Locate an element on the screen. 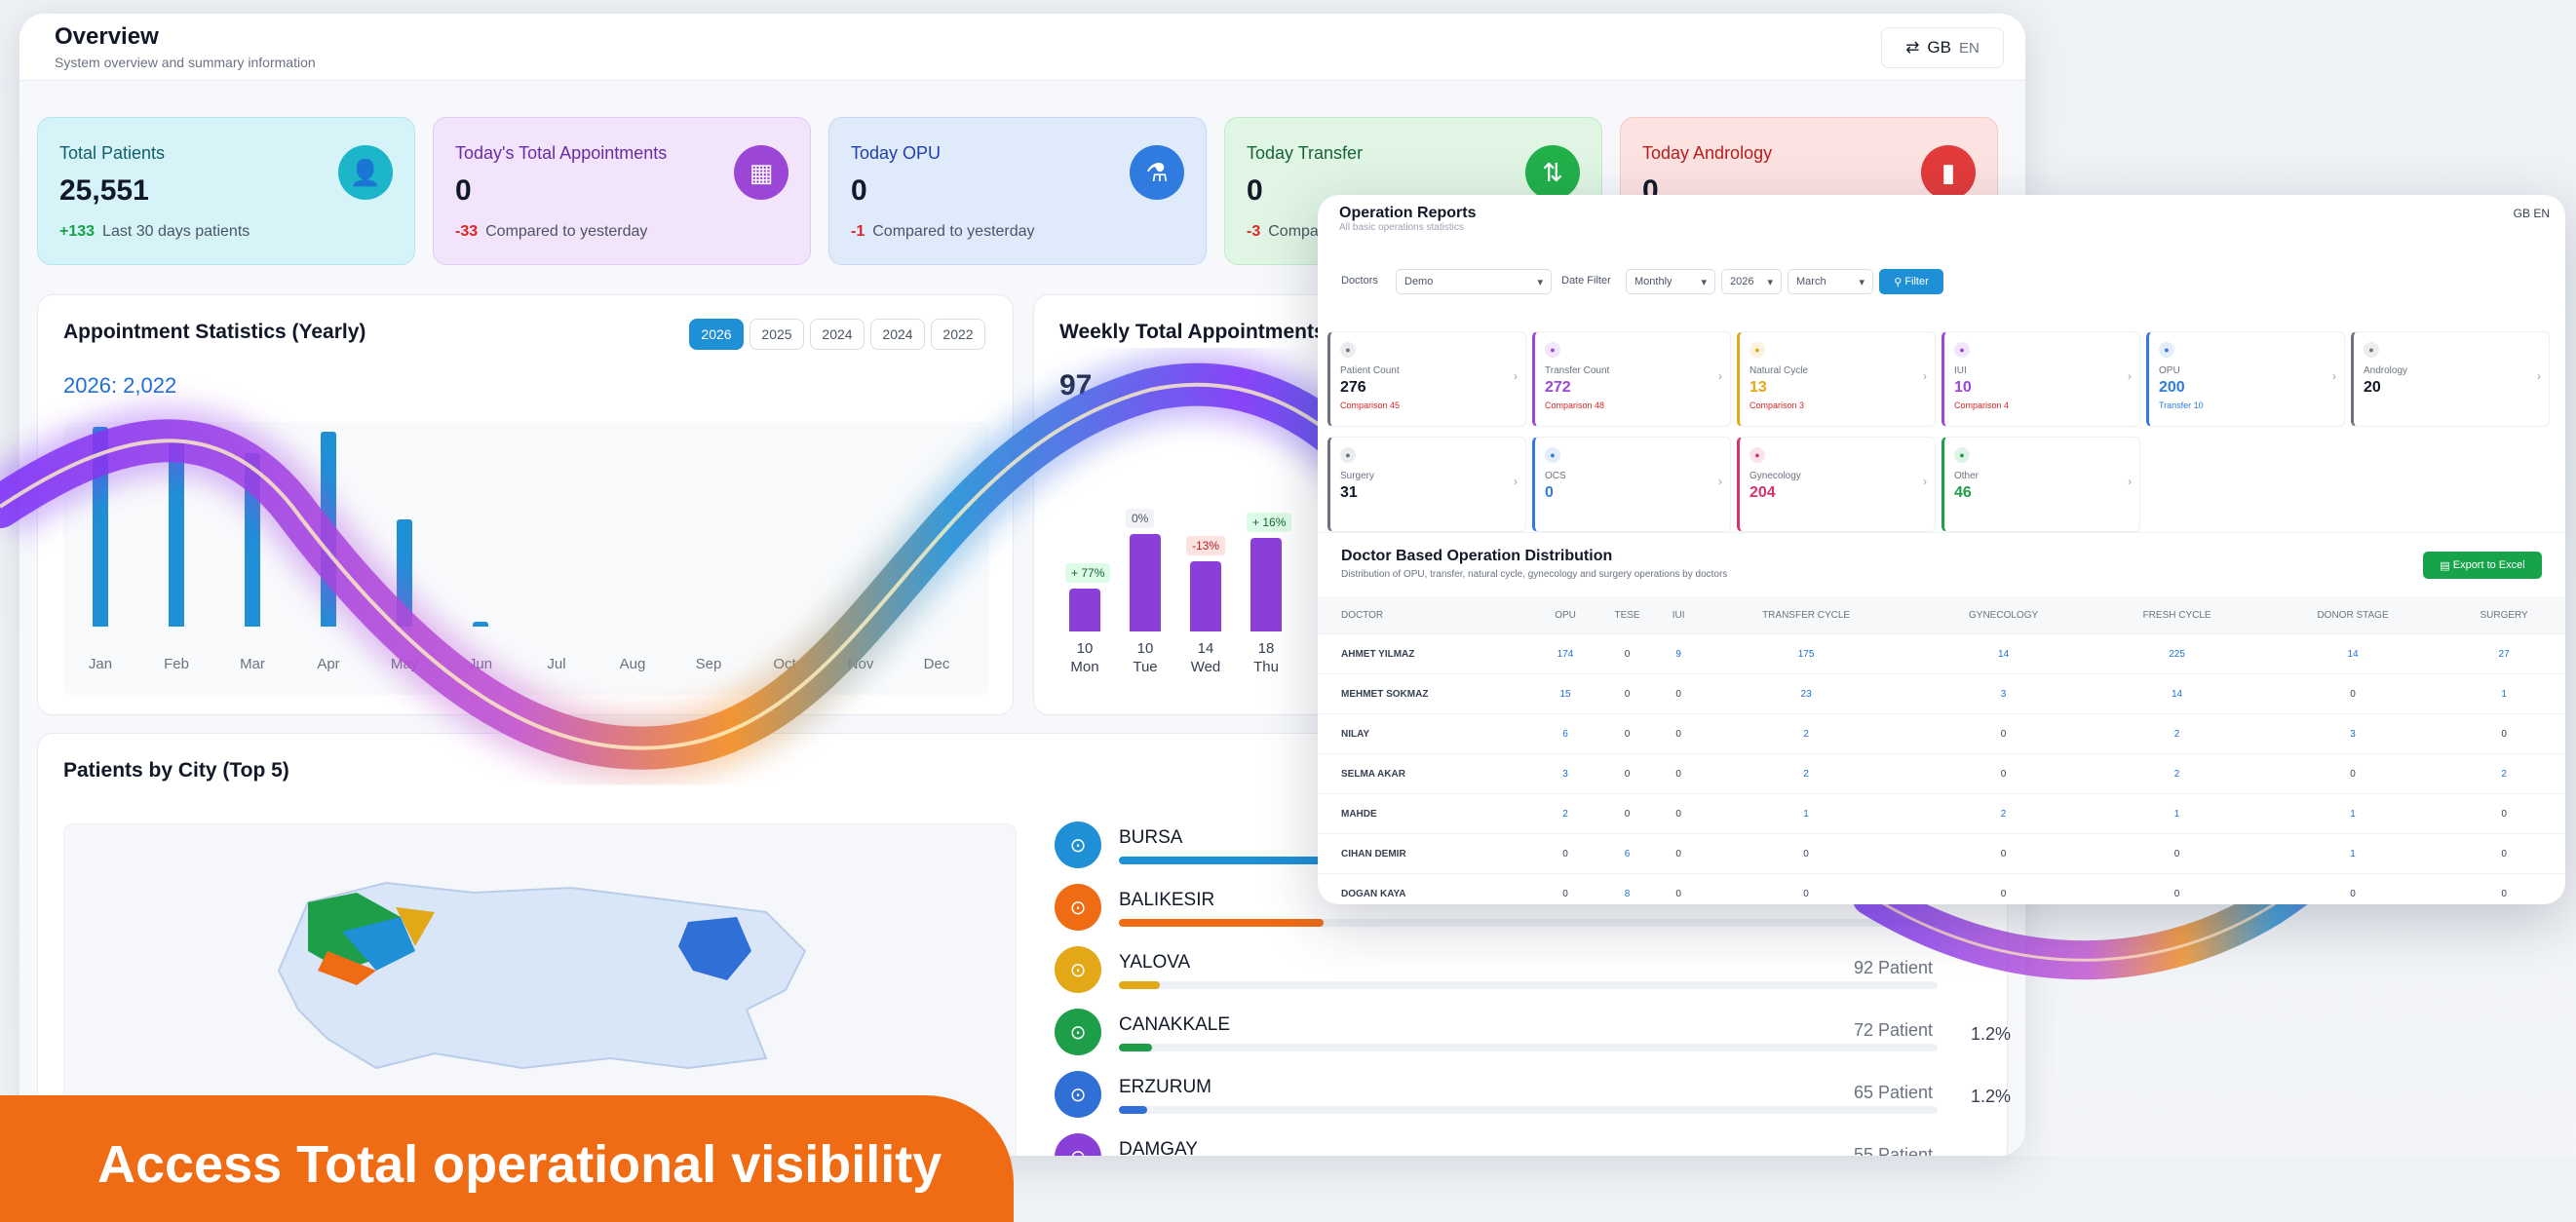 This screenshot has width=2576, height=1222. operation-stat-card: ● Gynecology 204 › is located at coordinates (1836, 484).